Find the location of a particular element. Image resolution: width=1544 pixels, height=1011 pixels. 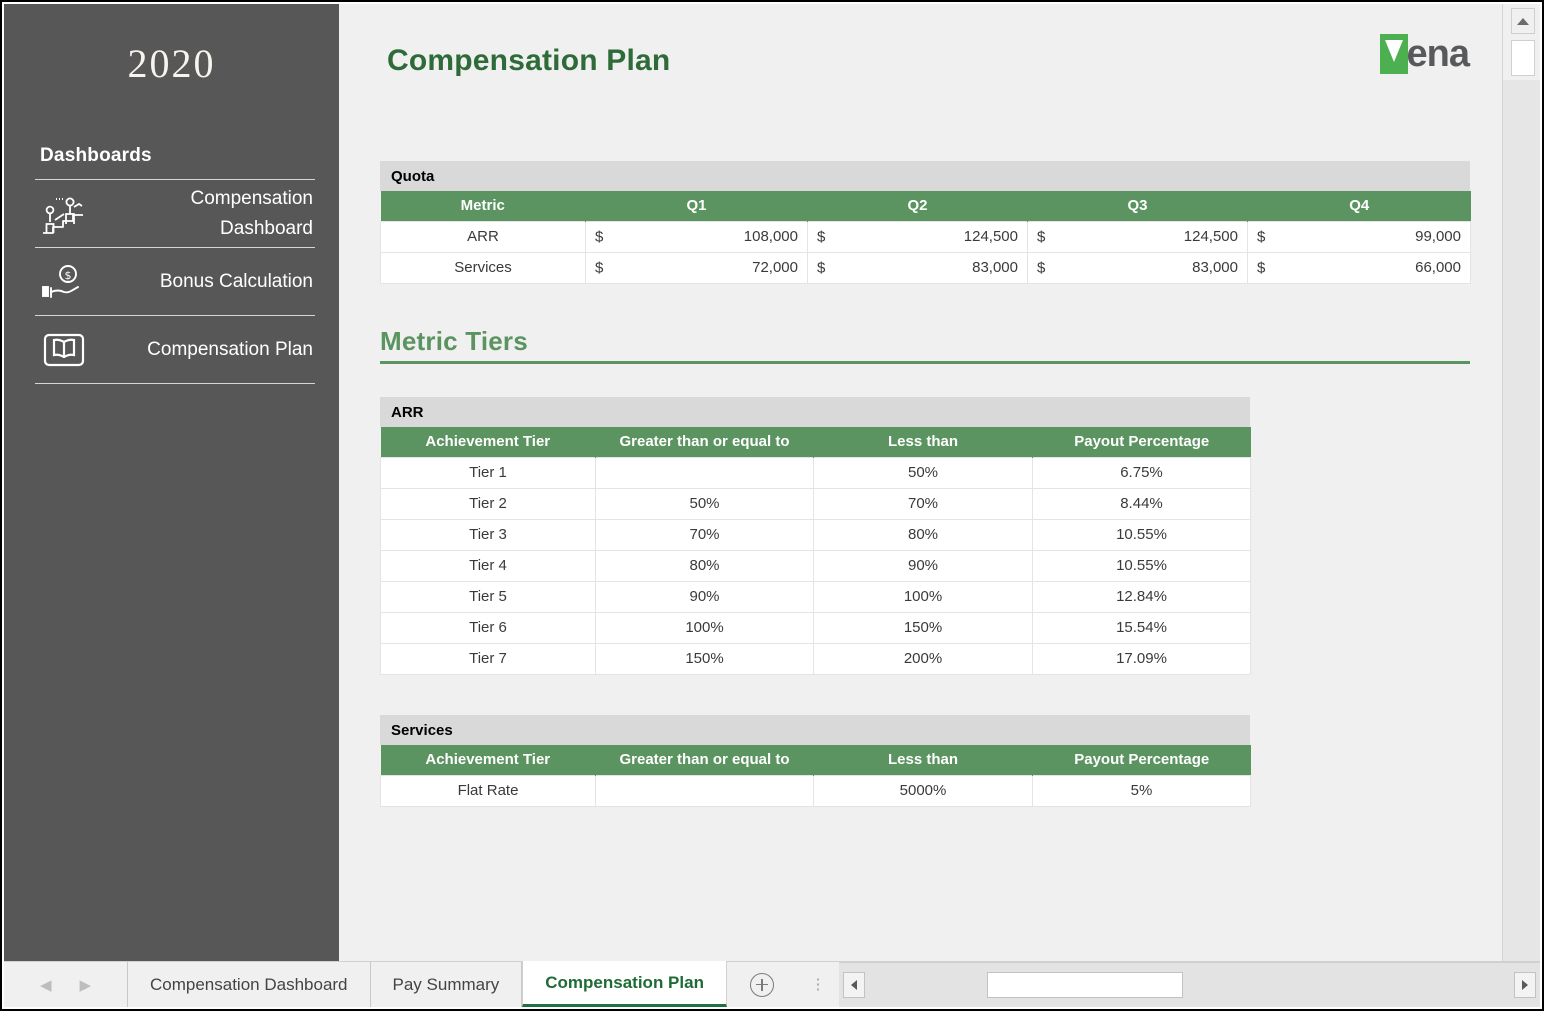

quota-q2-cell: $83,000 is located at coordinates (917, 267).